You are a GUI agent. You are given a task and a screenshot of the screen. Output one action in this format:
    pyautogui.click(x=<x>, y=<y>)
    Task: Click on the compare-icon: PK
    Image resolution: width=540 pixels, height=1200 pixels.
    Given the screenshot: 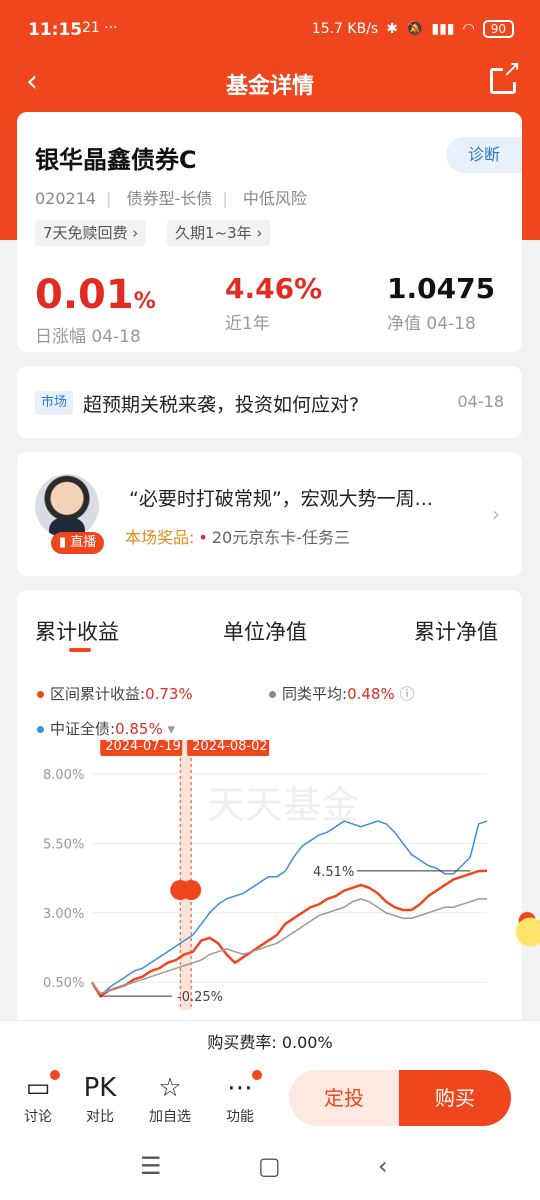 What is the action you would take?
    pyautogui.click(x=100, y=1088)
    